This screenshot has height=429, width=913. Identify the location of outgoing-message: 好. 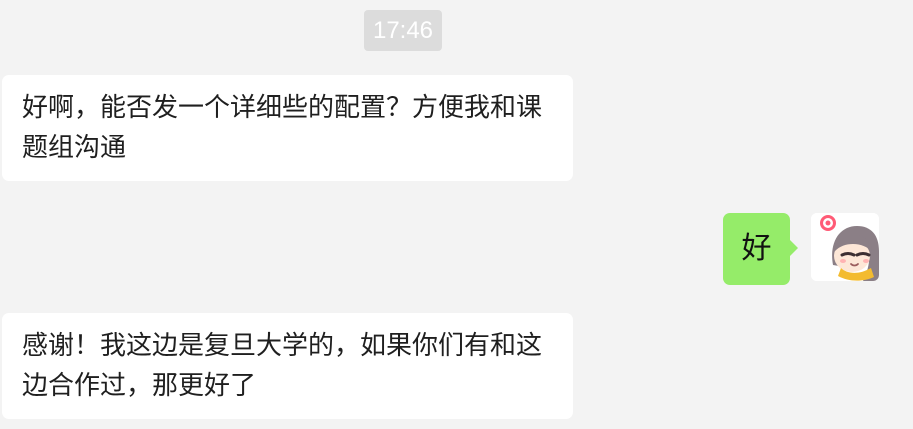
(818, 249).